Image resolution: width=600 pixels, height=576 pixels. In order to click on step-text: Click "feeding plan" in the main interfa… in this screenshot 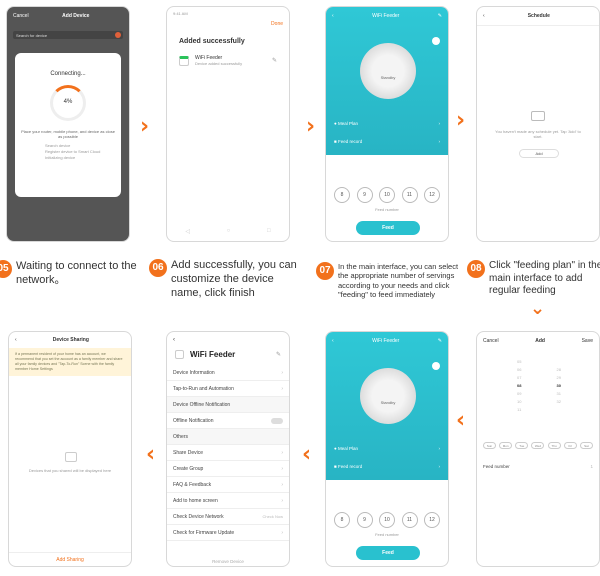, I will do `click(544, 278)`.